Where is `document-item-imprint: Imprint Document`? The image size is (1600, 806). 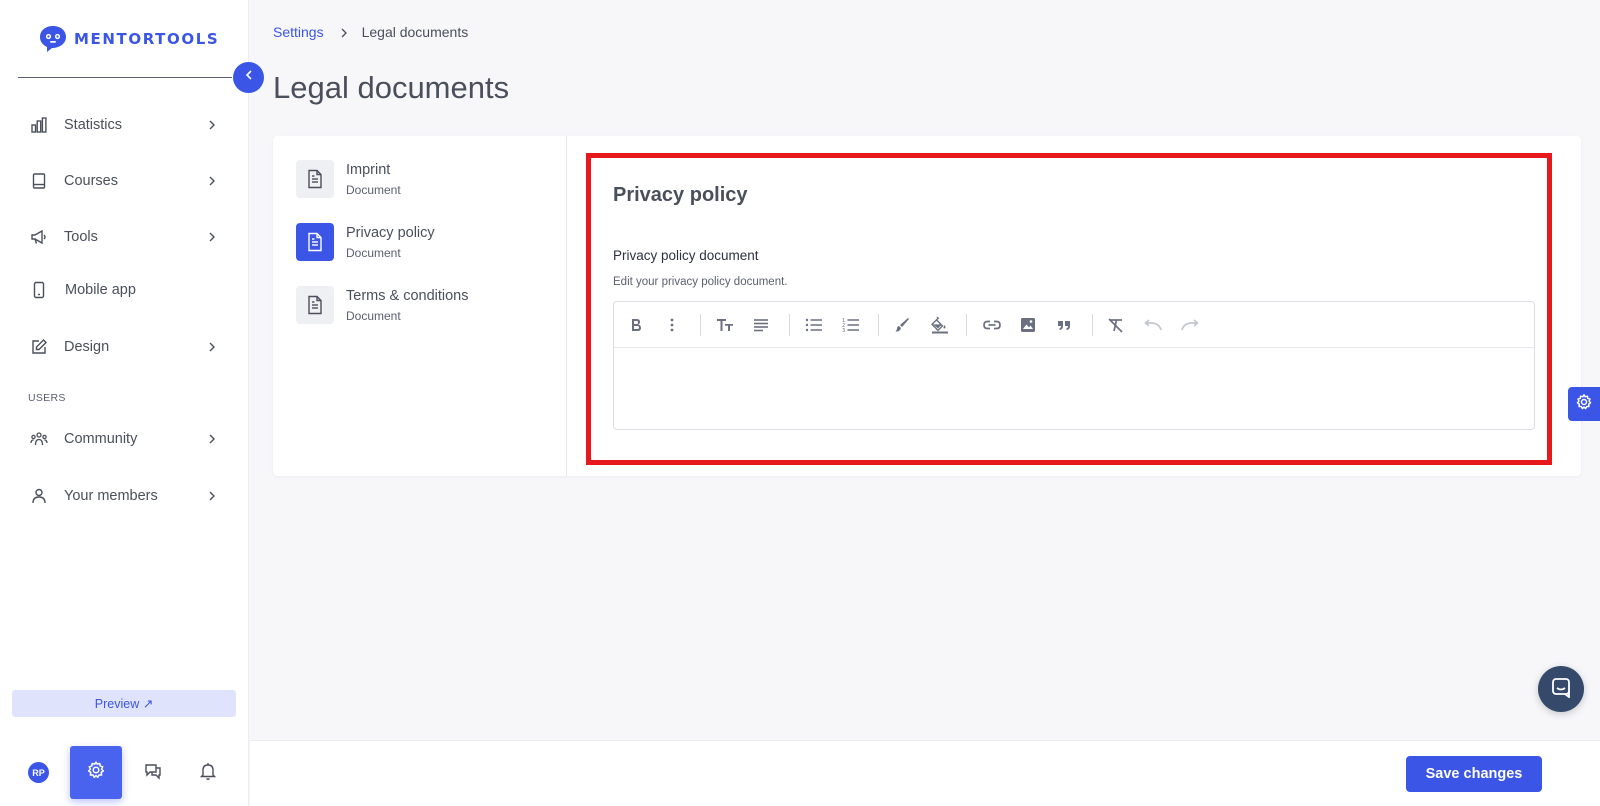 document-item-imprint: Imprint Document is located at coordinates (426, 180).